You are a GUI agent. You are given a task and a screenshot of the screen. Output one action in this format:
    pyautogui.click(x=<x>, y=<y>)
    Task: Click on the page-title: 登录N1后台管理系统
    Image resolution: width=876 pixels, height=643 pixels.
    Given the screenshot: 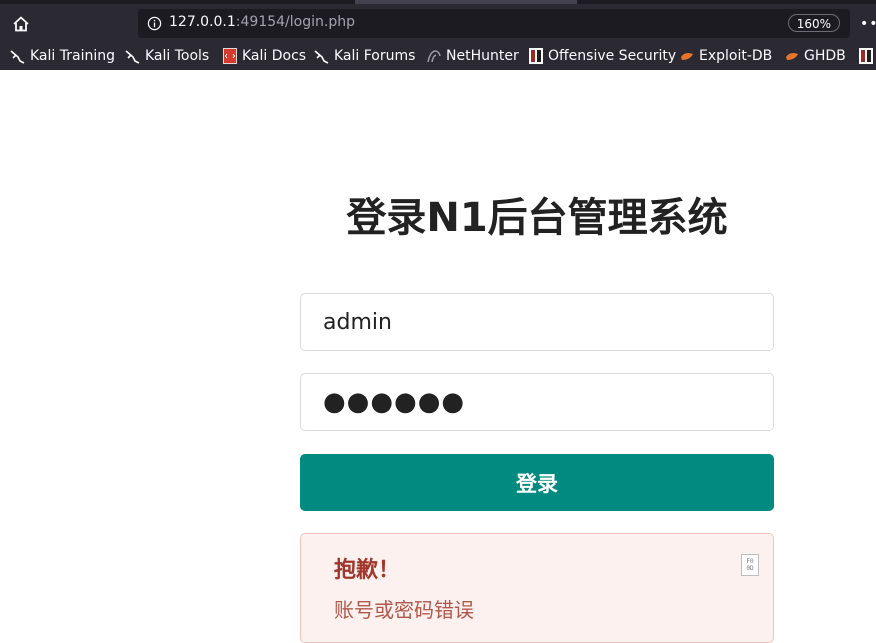 What is the action you would take?
    pyautogui.click(x=537, y=218)
    